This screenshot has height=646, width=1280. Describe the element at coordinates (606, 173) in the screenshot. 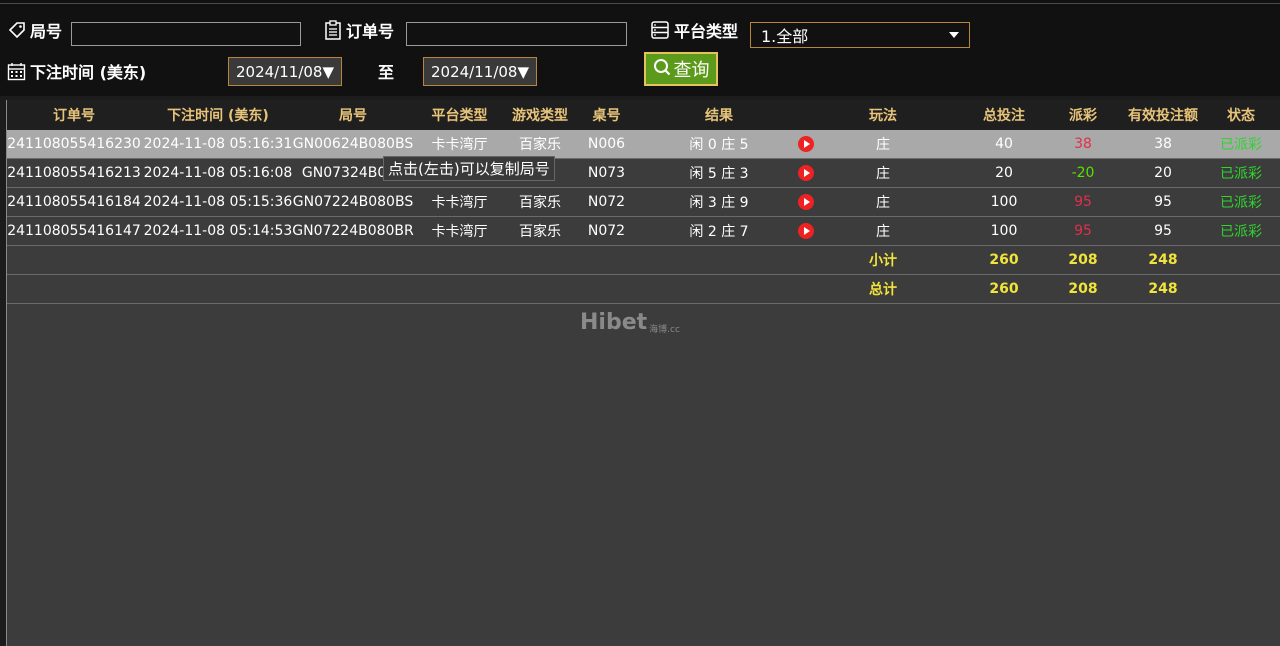

I see `table-cell: N073` at that location.